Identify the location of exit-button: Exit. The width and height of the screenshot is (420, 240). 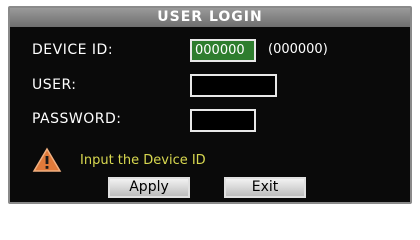
(265, 187).